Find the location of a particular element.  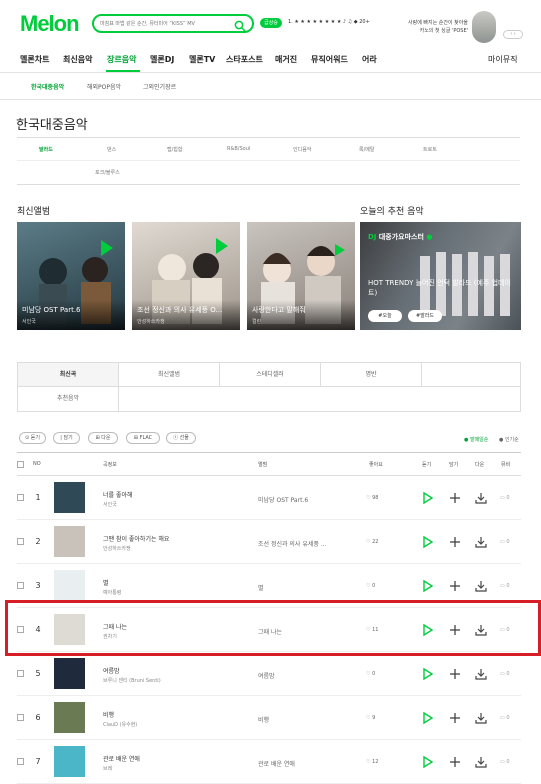

sort-popular-label: ● 인기순 is located at coordinates (509, 440).